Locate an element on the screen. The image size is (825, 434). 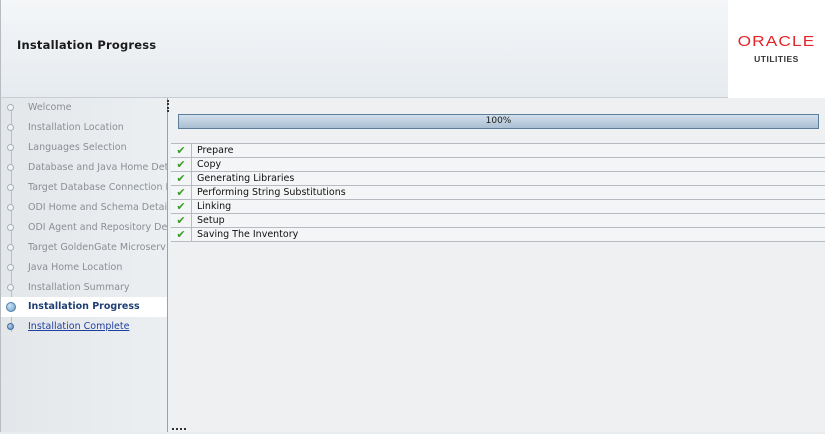
page-title: Installation Progress is located at coordinates (87, 45).